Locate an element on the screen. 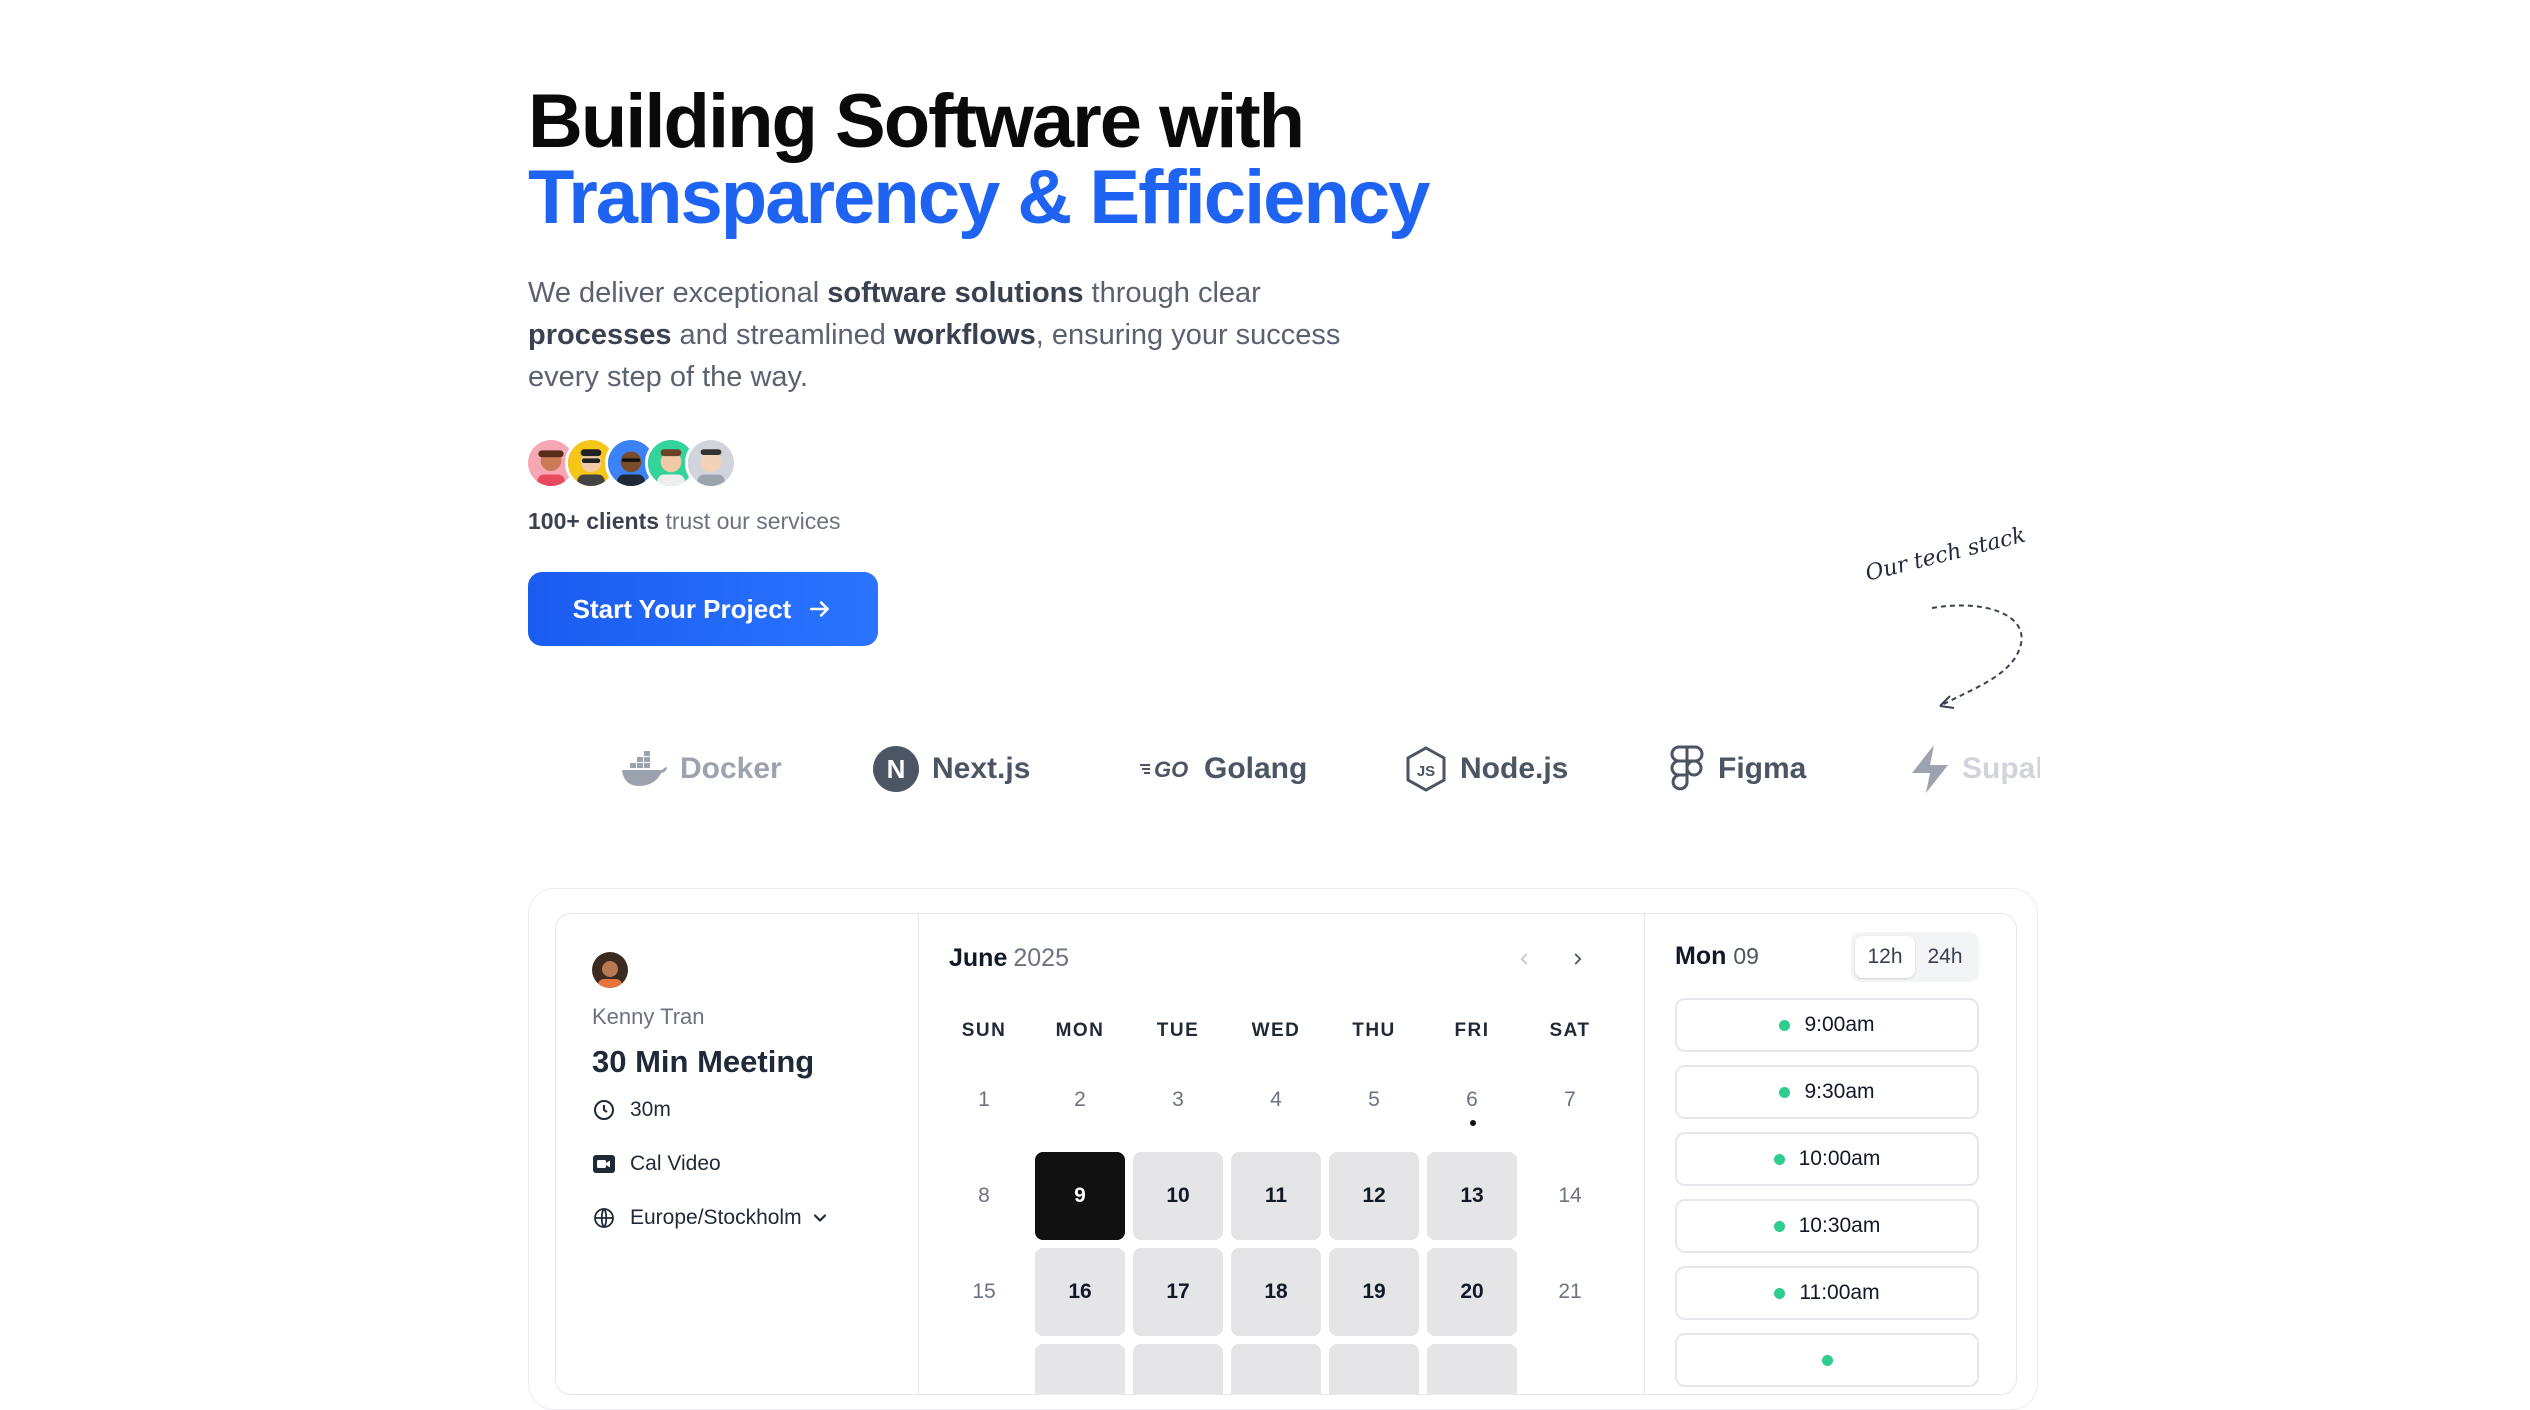  calendar-day: 14 is located at coordinates (1570, 1195).